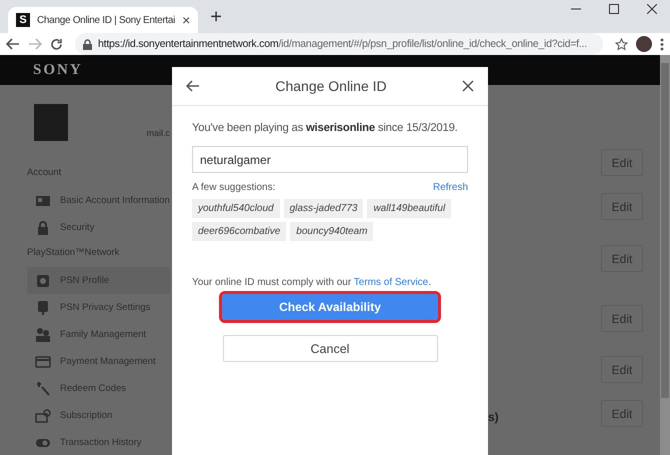 The height and width of the screenshot is (455, 670). What do you see at coordinates (85, 361) in the screenshot?
I see `sidebar-item: Payment Management` at bounding box center [85, 361].